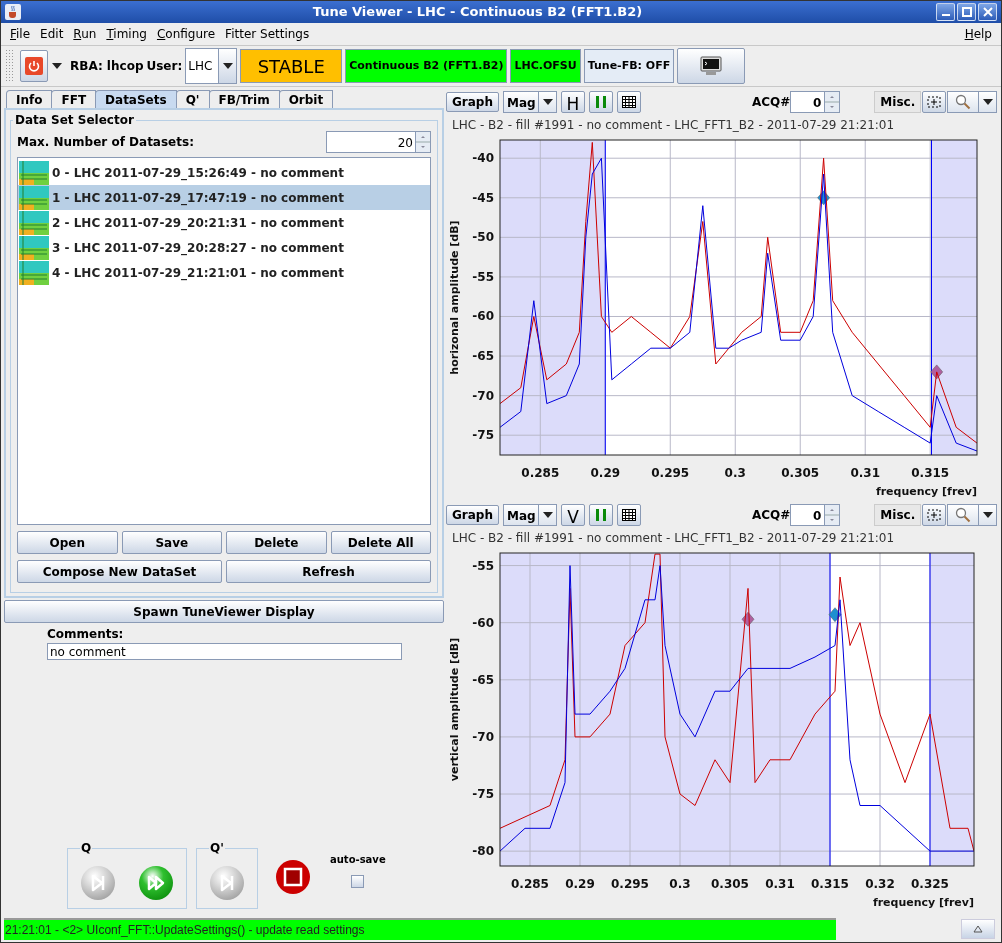  What do you see at coordinates (483, 158) in the screenshot?
I see `tick-label: -40` at bounding box center [483, 158].